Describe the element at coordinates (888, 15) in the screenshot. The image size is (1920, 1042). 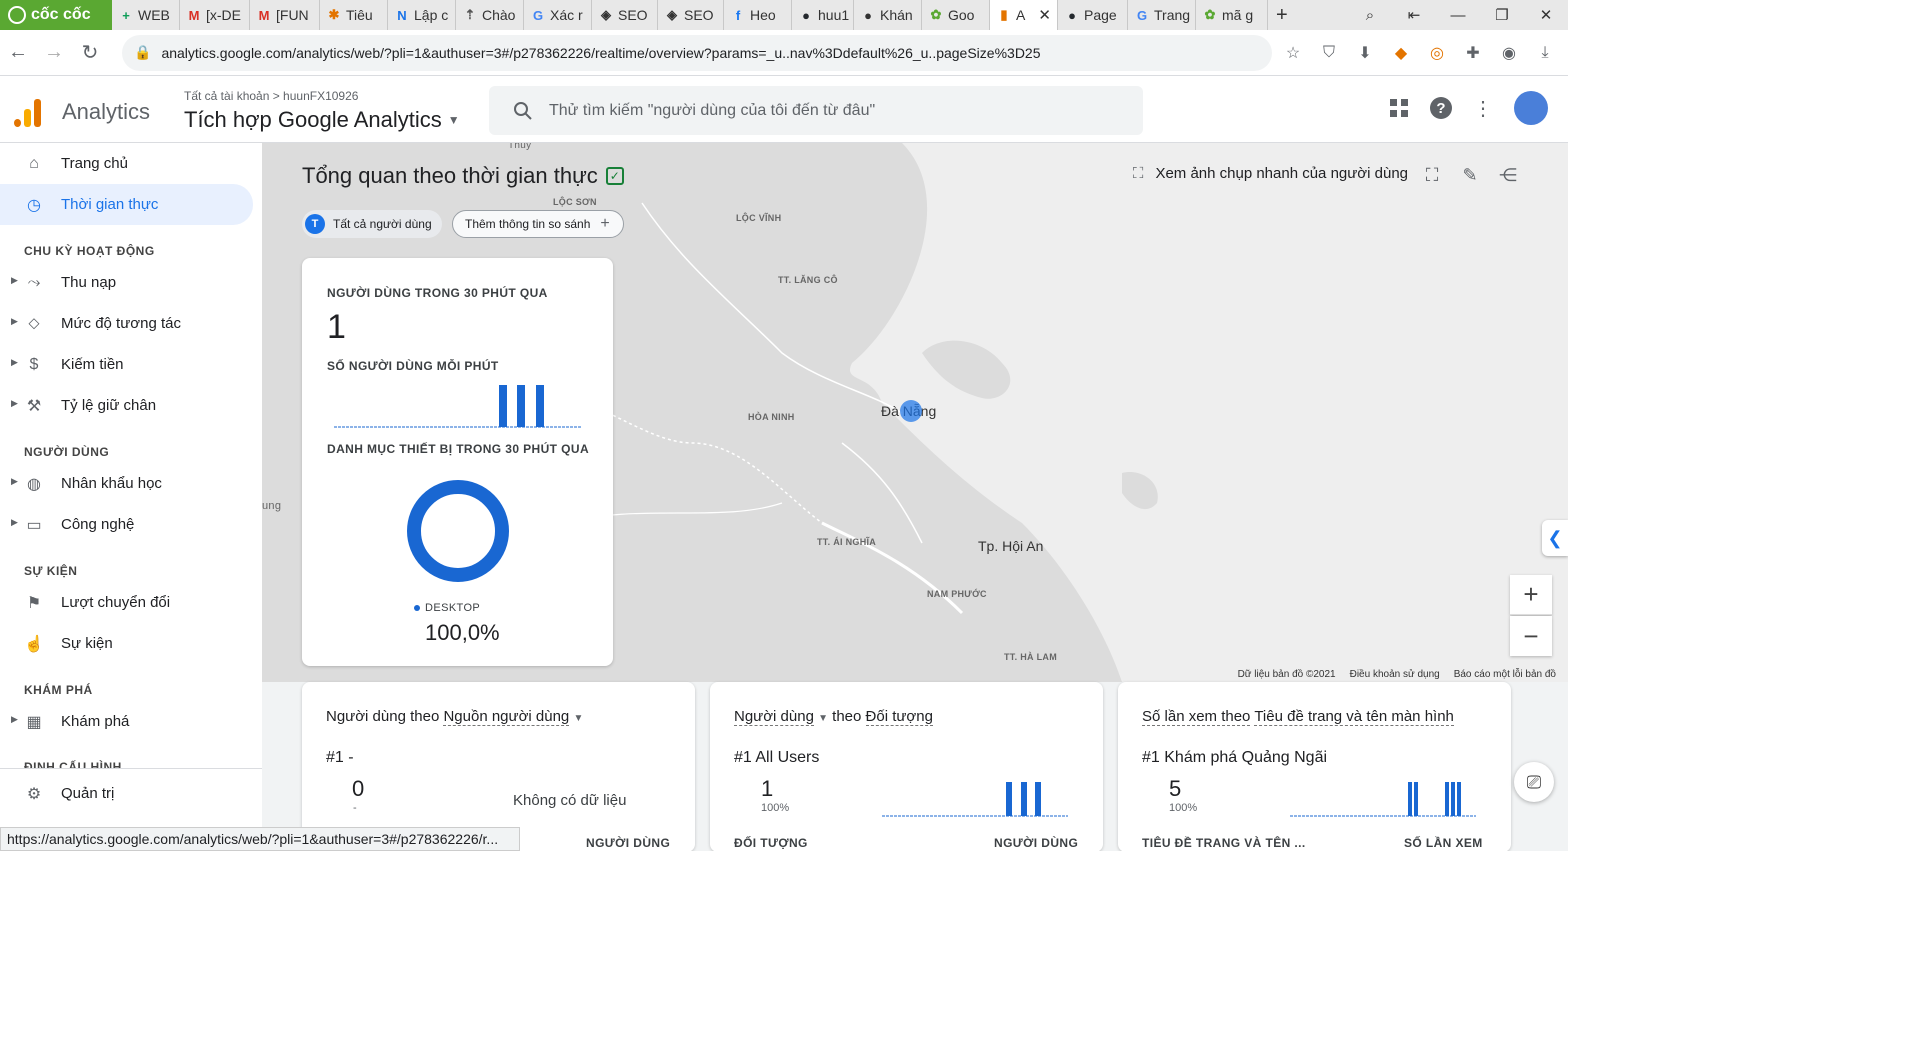
I see `browser-tab: ● Khán` at that location.